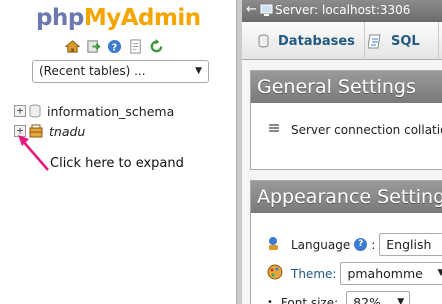 This screenshot has height=304, width=442. What do you see at coordinates (346, 197) in the screenshot?
I see `appearance-settings-title: Appearance Settings` at bounding box center [346, 197].